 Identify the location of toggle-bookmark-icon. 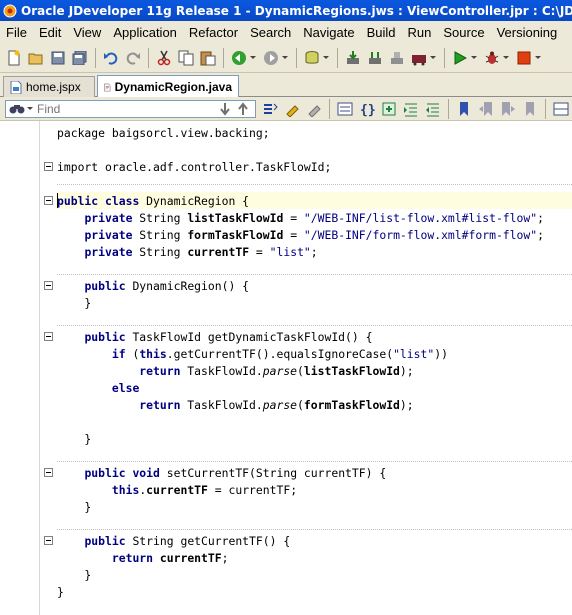
(464, 109).